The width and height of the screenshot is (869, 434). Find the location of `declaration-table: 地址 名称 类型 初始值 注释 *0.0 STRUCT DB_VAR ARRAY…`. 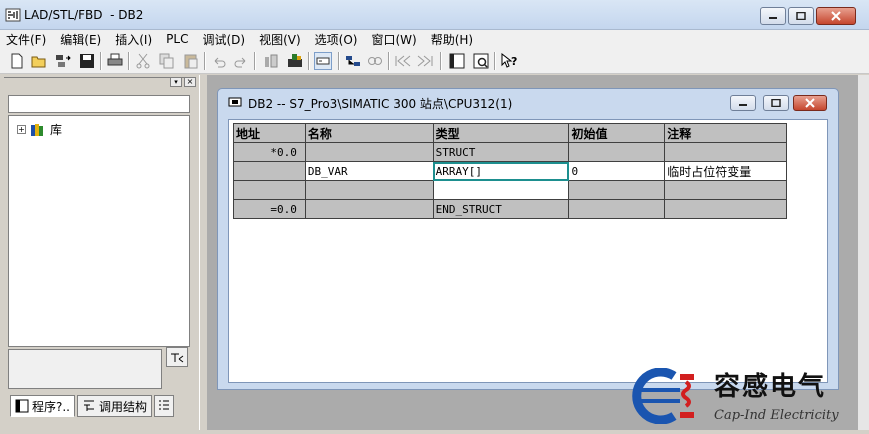

declaration-table: 地址 名称 类型 初始值 注释 *0.0 STRUCT DB_VAR ARRAY… is located at coordinates (510, 171).